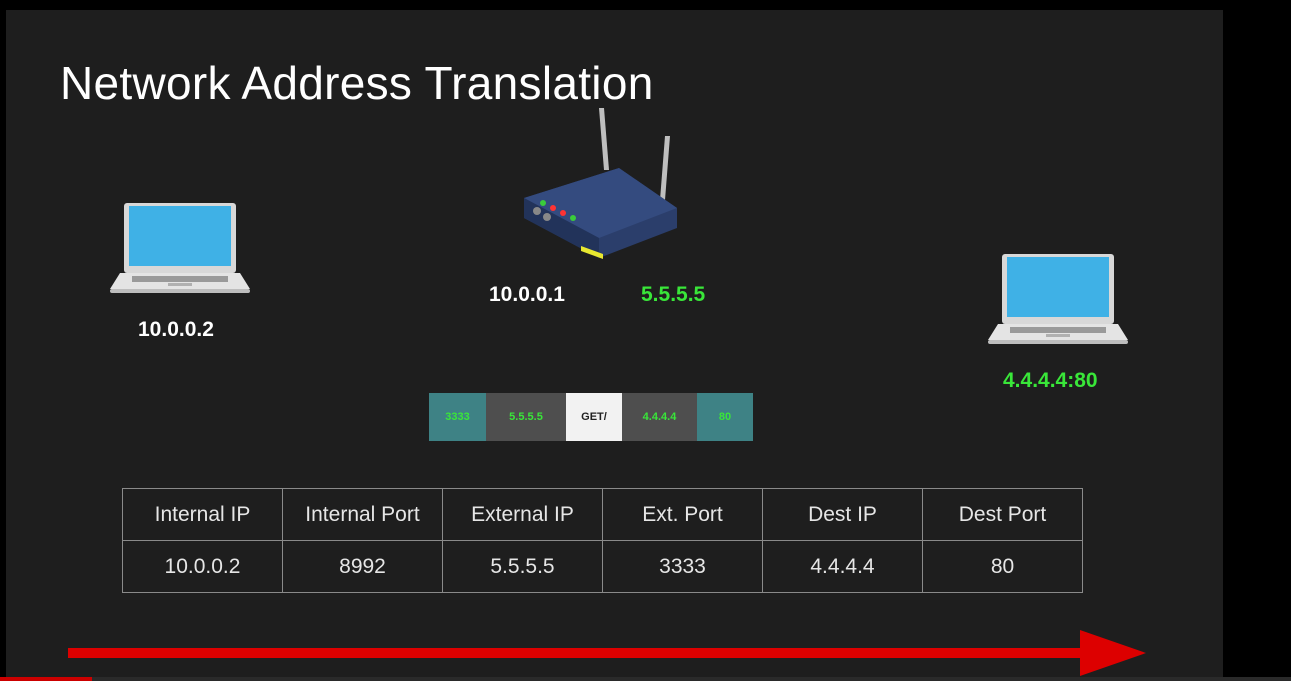 The height and width of the screenshot is (681, 1291). What do you see at coordinates (1050, 380) in the screenshot?
I see `server-address-label: 4.4.4.4:80` at bounding box center [1050, 380].